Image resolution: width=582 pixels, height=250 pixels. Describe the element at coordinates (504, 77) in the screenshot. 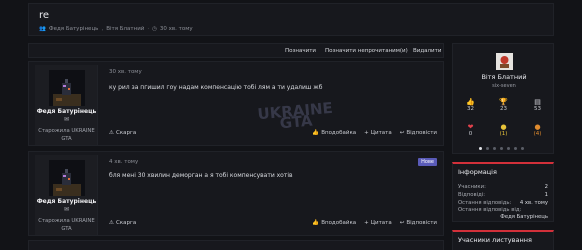

I see `profile-name: Вітя Блатний` at that location.